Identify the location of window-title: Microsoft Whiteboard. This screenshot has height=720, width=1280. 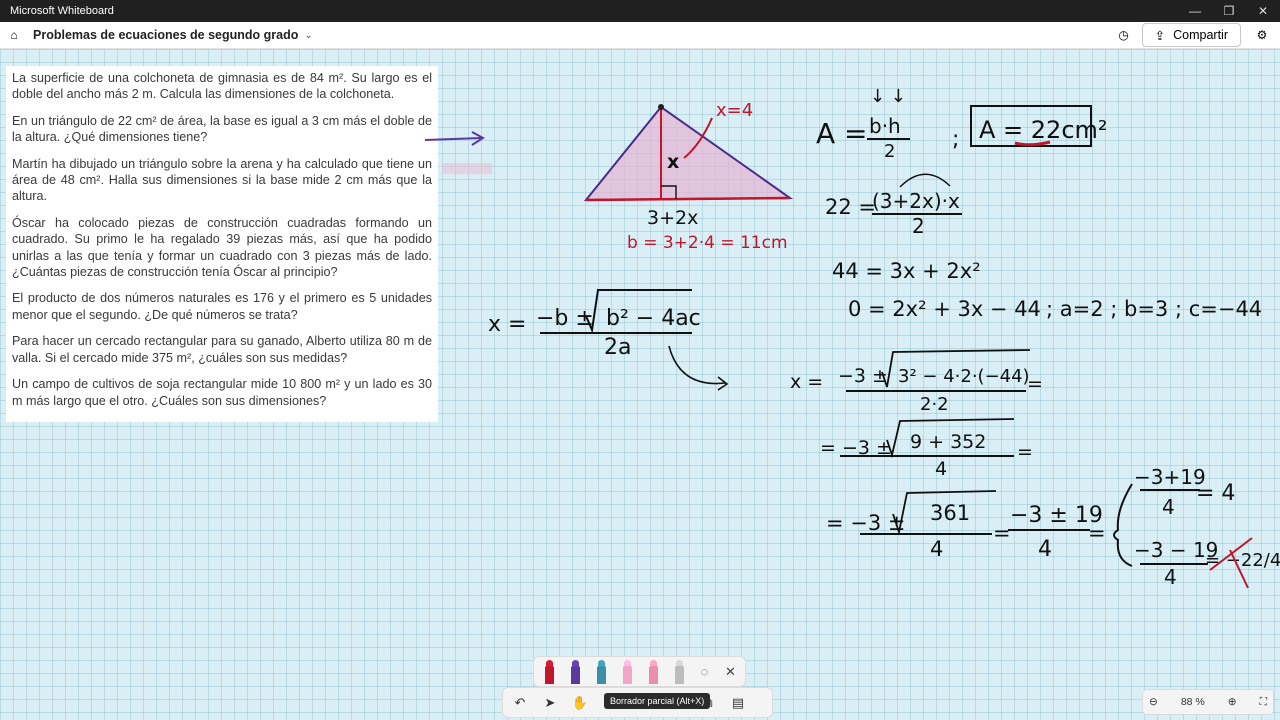
(62, 11).